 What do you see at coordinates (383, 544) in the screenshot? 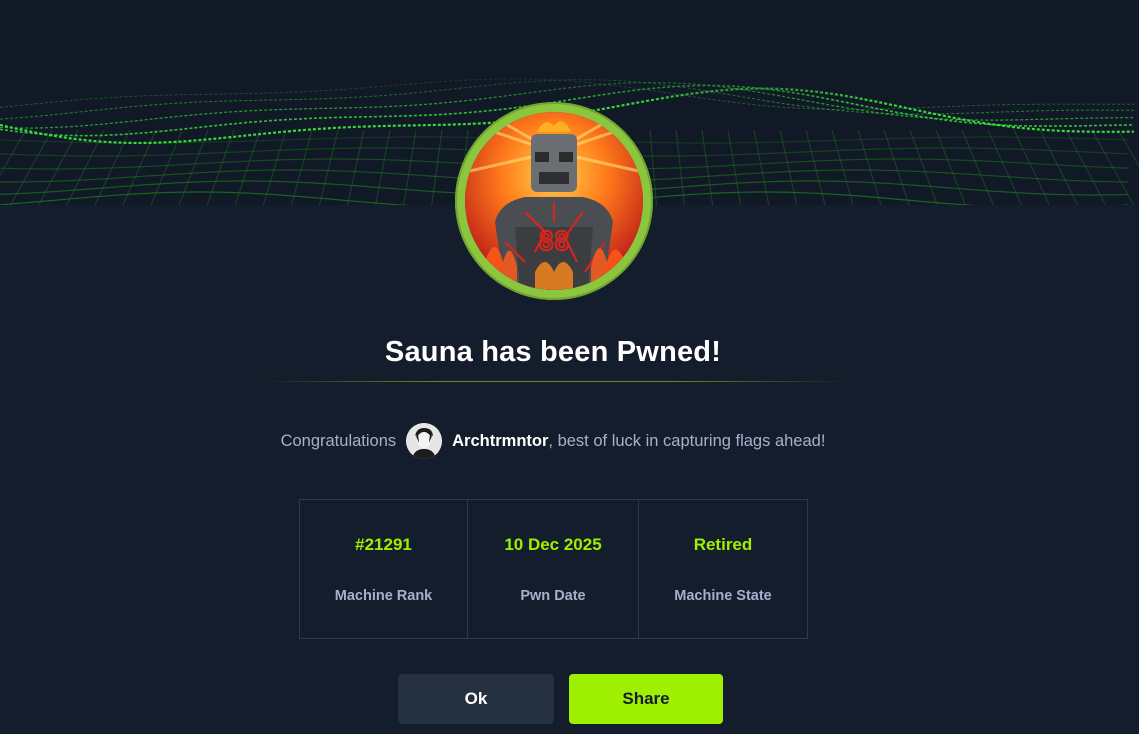
I see `stat-value: #21291` at bounding box center [383, 544].